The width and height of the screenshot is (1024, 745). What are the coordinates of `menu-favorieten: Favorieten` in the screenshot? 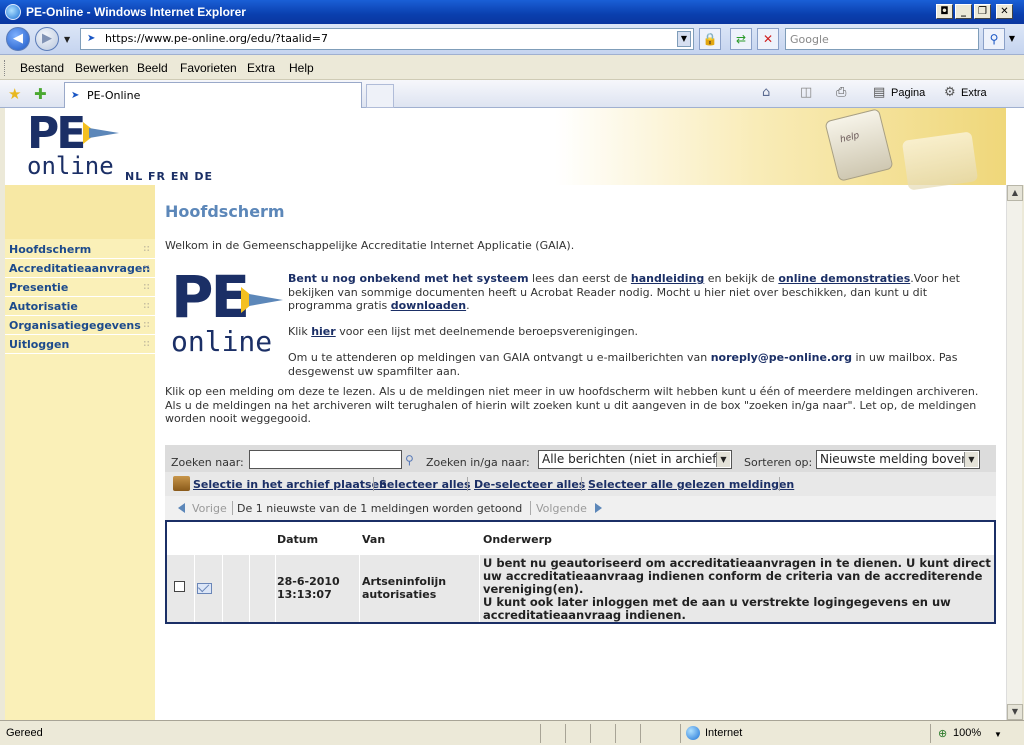 It's located at (208, 68).